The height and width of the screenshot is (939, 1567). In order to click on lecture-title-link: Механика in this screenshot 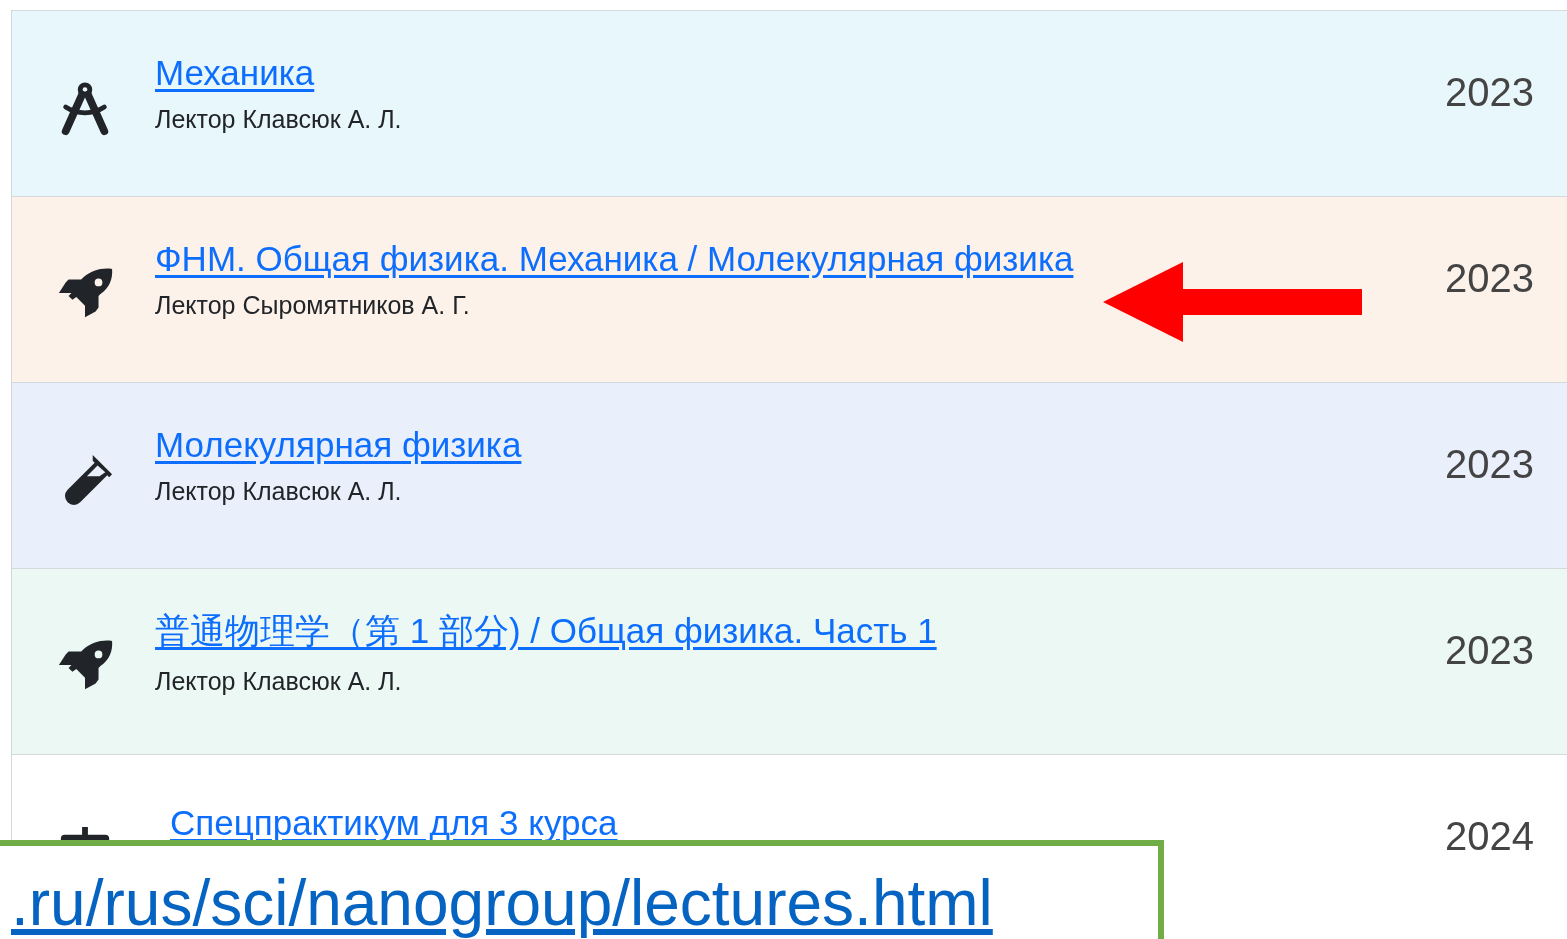, I will do `click(235, 73)`.